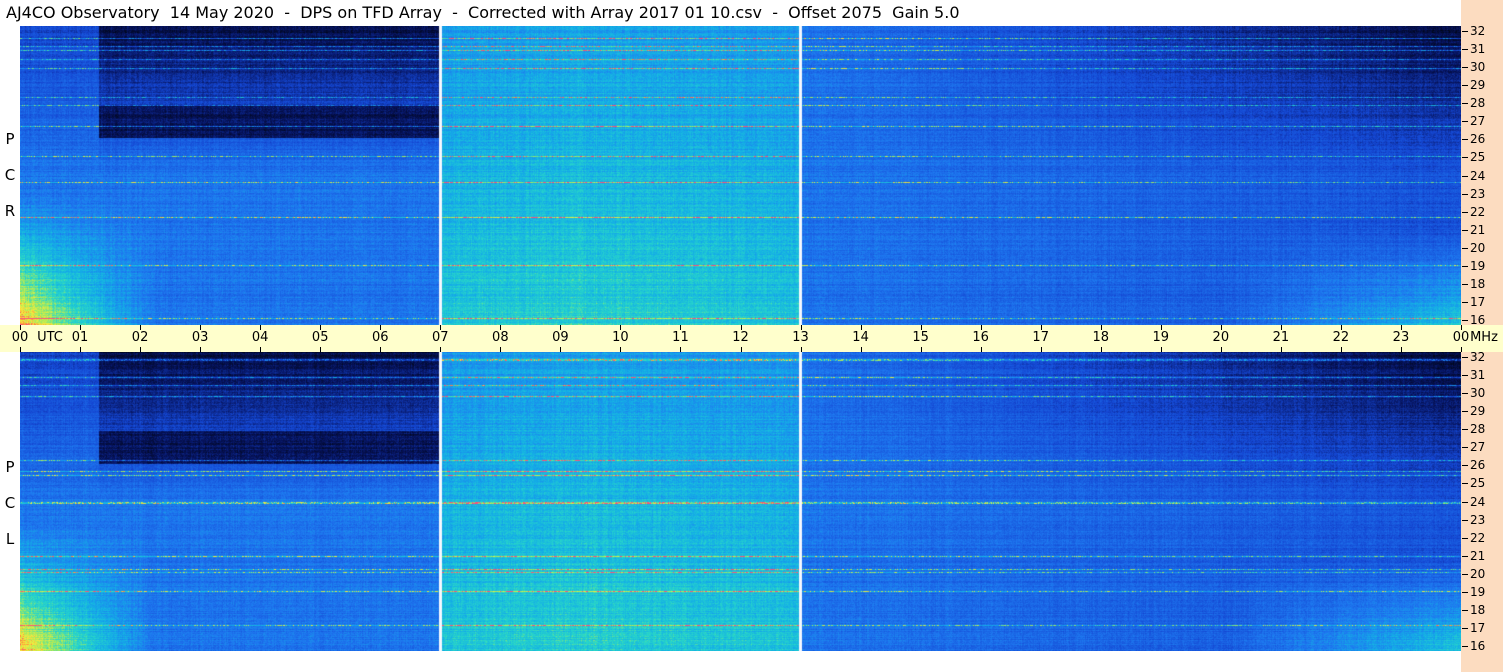  I want to click on rcp-freq-tick-30: 30, so click(1473, 67).